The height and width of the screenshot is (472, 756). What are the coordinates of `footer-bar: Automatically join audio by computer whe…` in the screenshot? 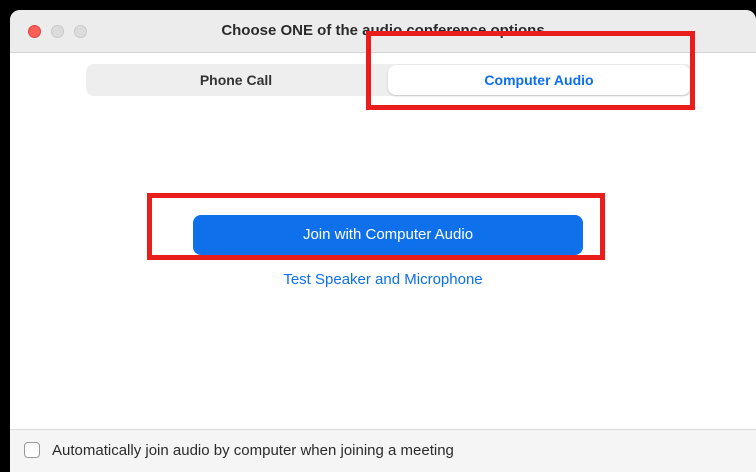 It's located at (383, 450).